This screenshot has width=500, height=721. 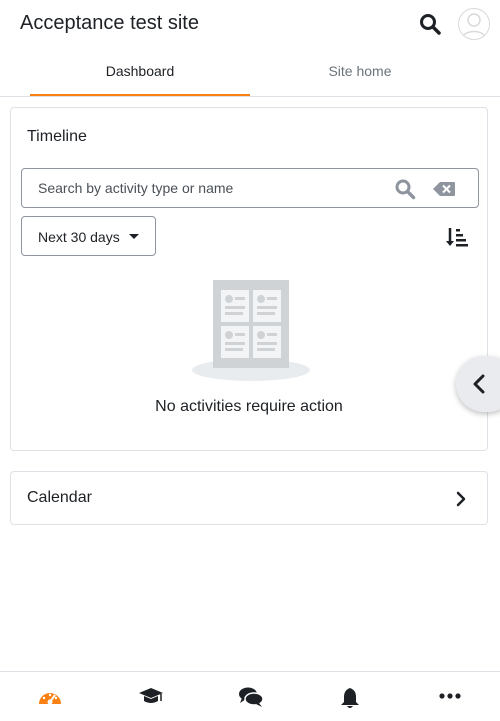 I want to click on timeline-day-filter: Next 30 days, so click(x=88, y=236).